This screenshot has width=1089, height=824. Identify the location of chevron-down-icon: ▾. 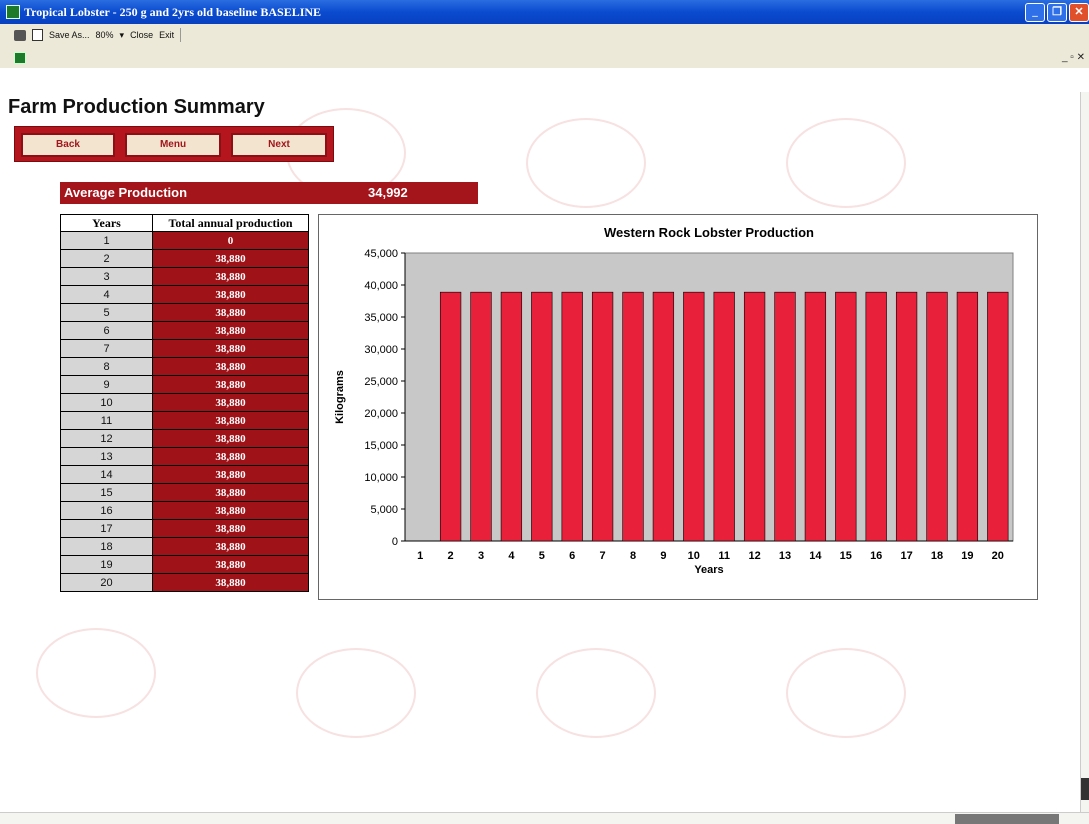
(122, 35).